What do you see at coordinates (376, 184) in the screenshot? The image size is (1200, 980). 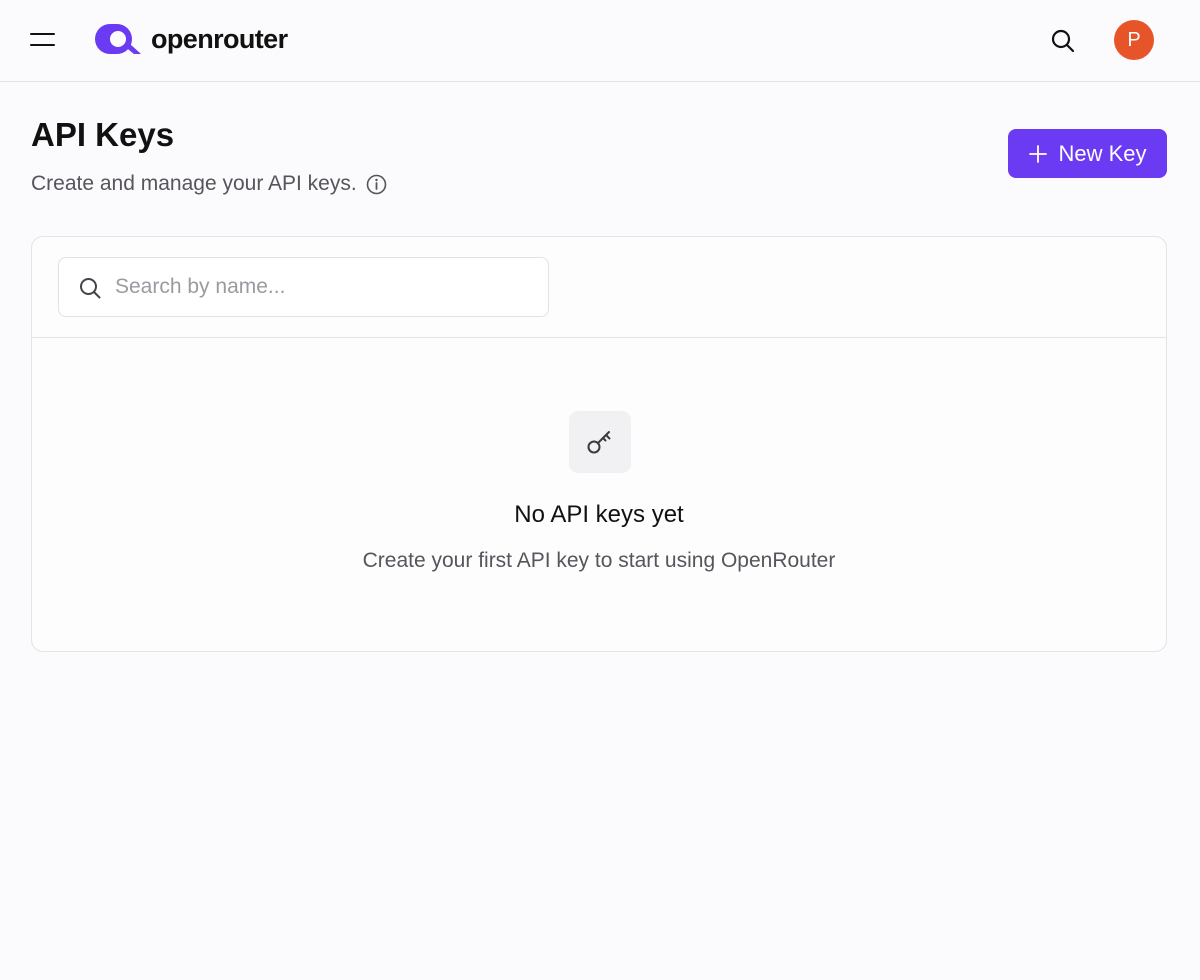 I see `info-icon` at bounding box center [376, 184].